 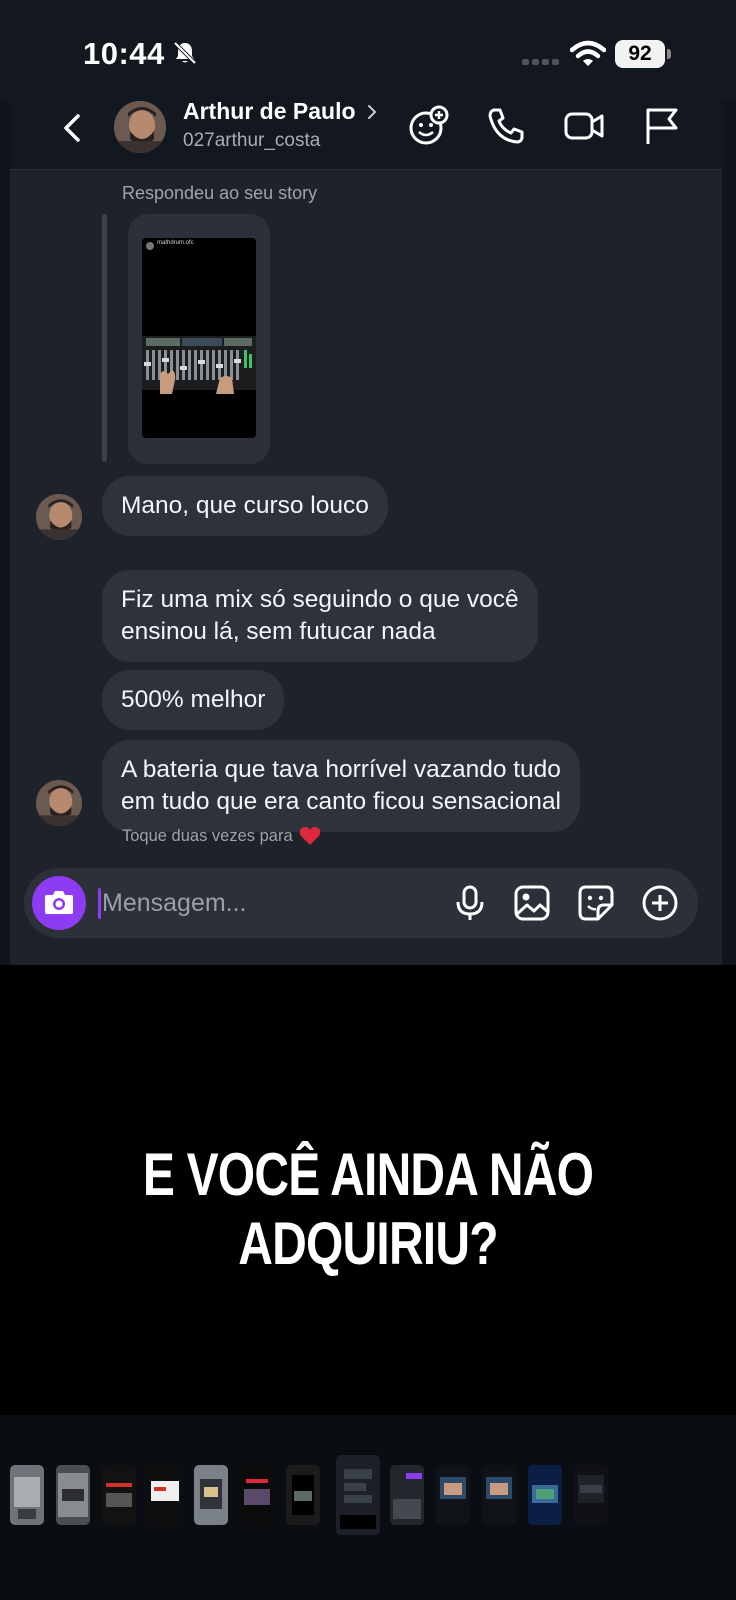 I want to click on message-bubble: 500% melhor, so click(x=193, y=700).